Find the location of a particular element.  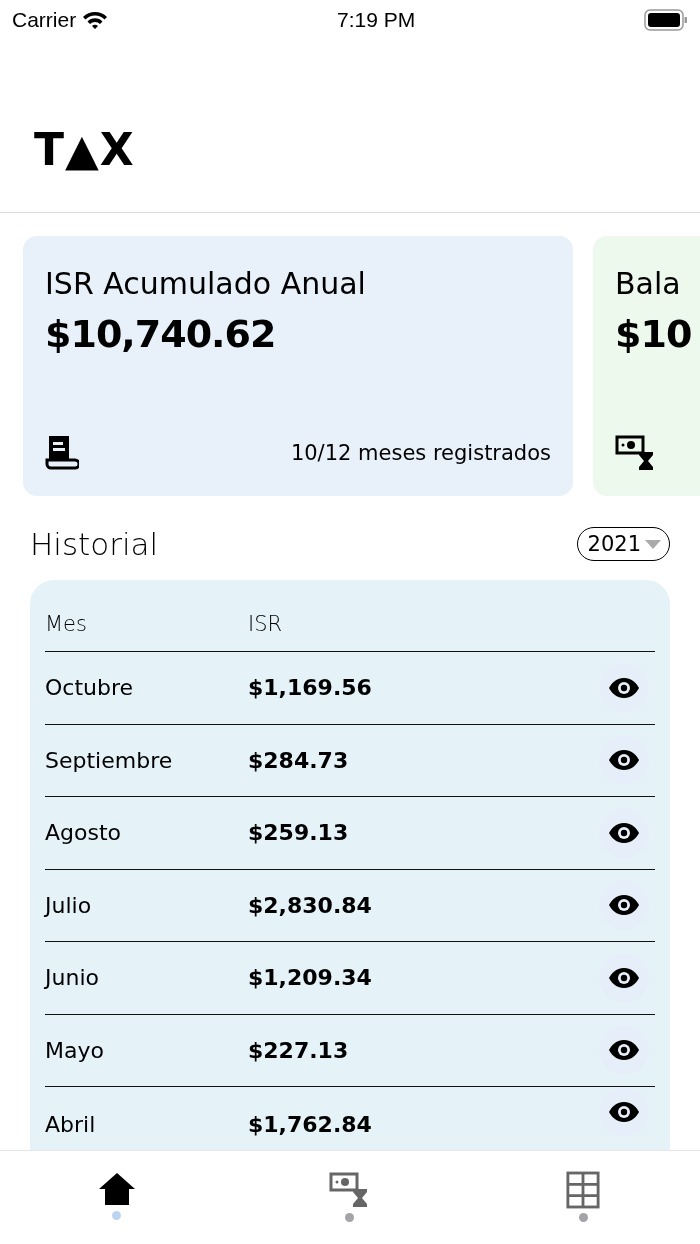

card-title: Bala is located at coordinates (648, 284).